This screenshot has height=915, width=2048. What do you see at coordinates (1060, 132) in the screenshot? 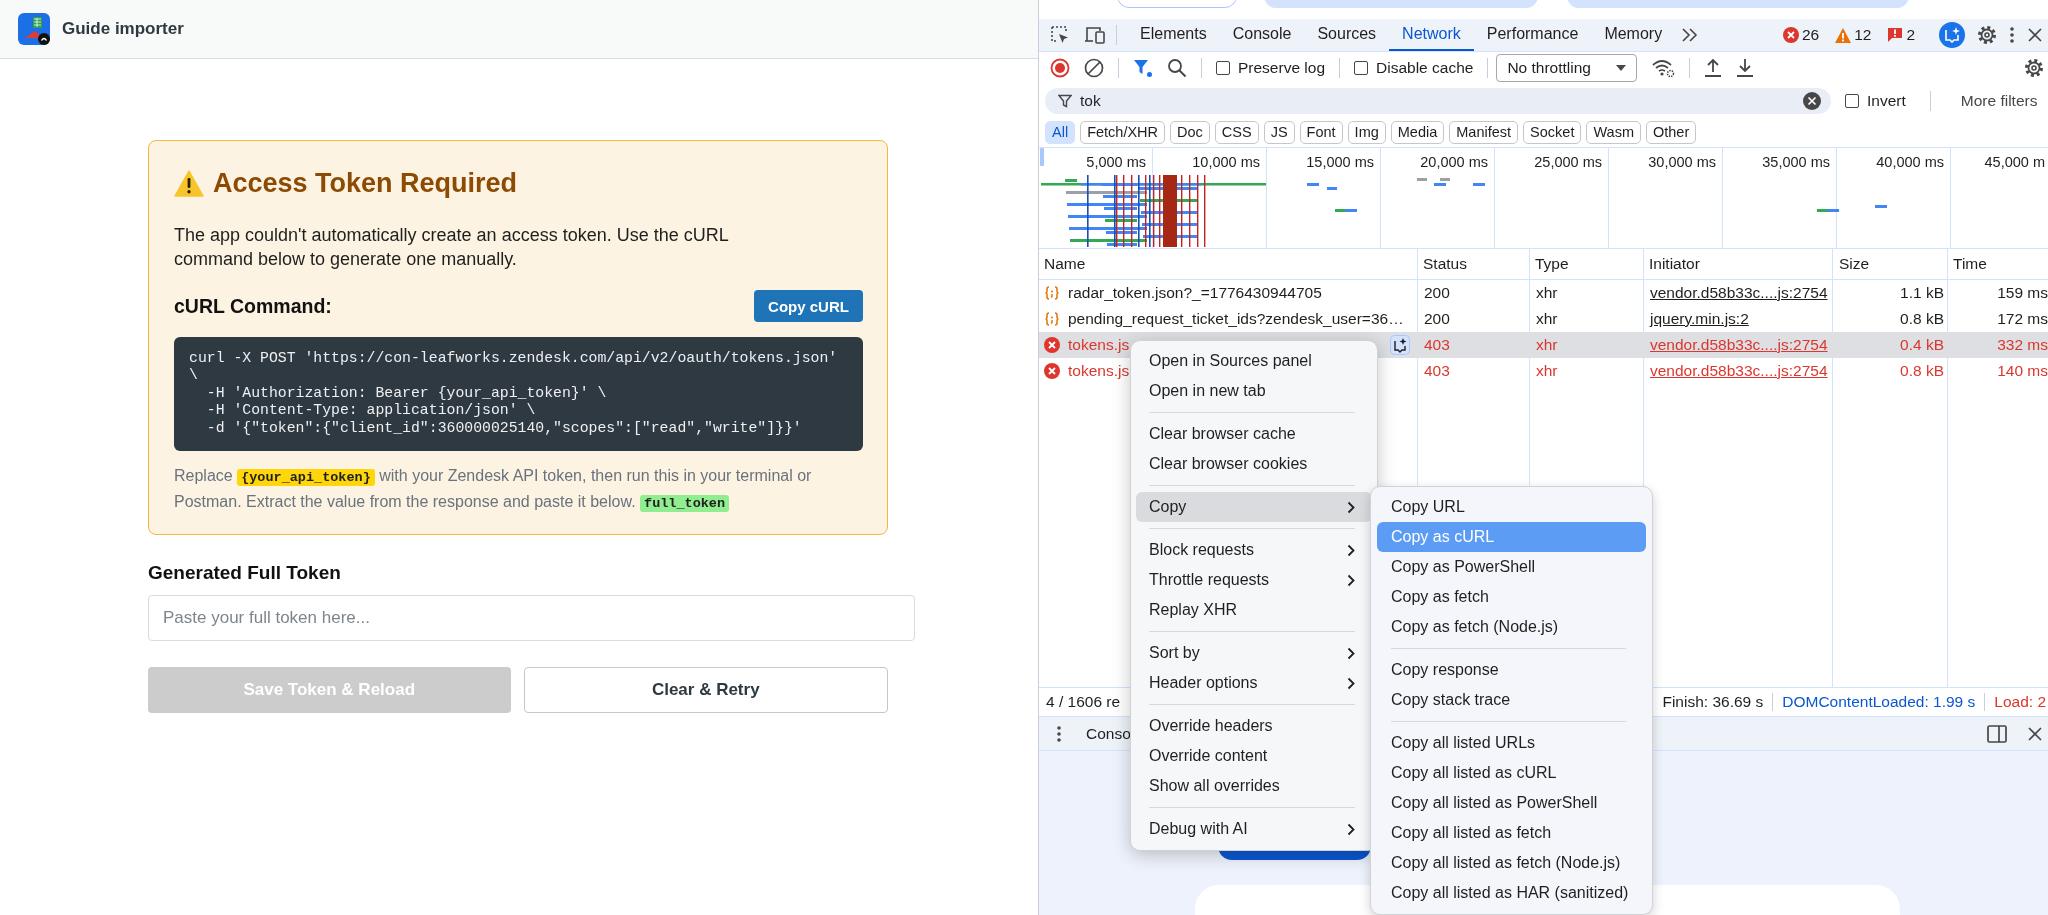
I see `type-filter-chip: All` at bounding box center [1060, 132].